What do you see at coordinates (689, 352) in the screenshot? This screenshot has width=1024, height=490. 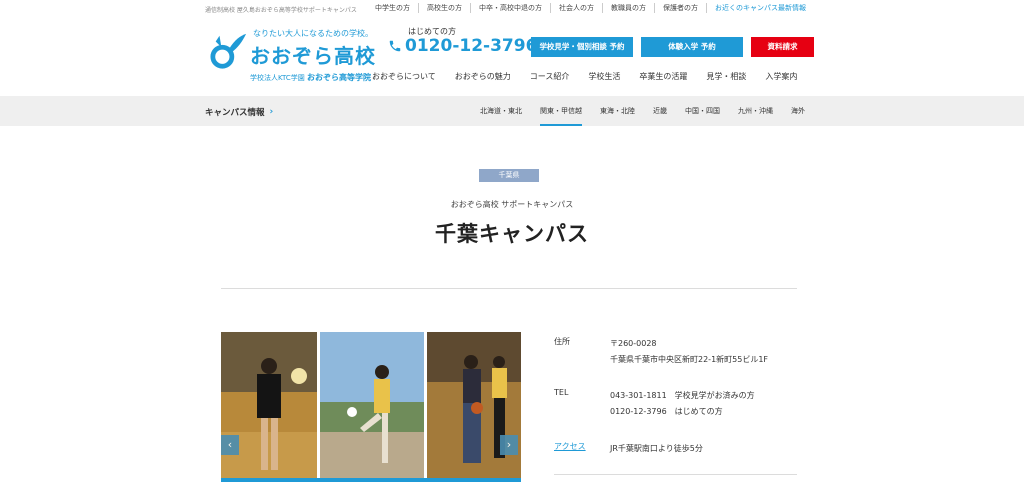 I see `address-value: 〒260-0028 千葉県千葉市中央区新町22-1新町55ビル1F` at bounding box center [689, 352].